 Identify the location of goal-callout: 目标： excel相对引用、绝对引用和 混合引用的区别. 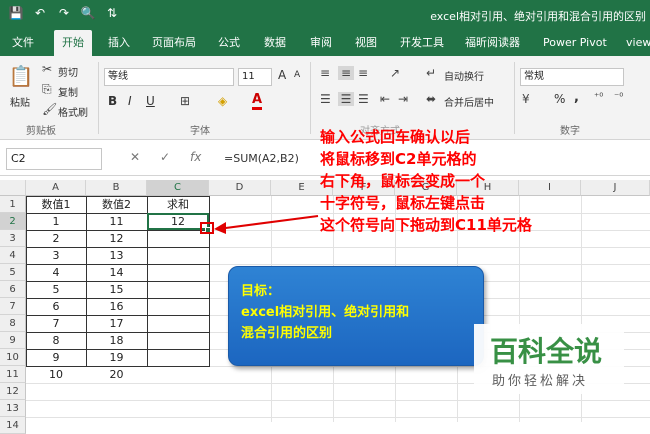
(356, 316).